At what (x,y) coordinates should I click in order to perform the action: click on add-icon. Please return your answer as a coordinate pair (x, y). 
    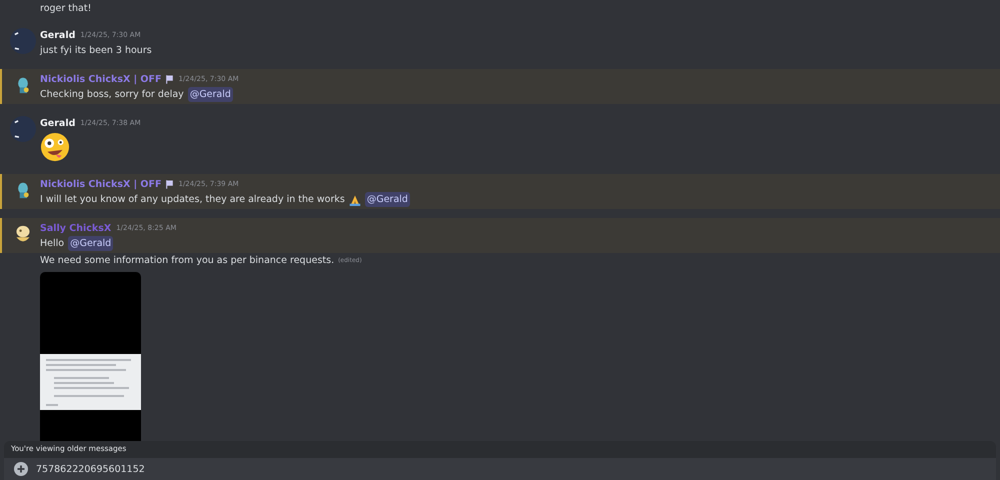
    Looking at the image, I should click on (21, 469).